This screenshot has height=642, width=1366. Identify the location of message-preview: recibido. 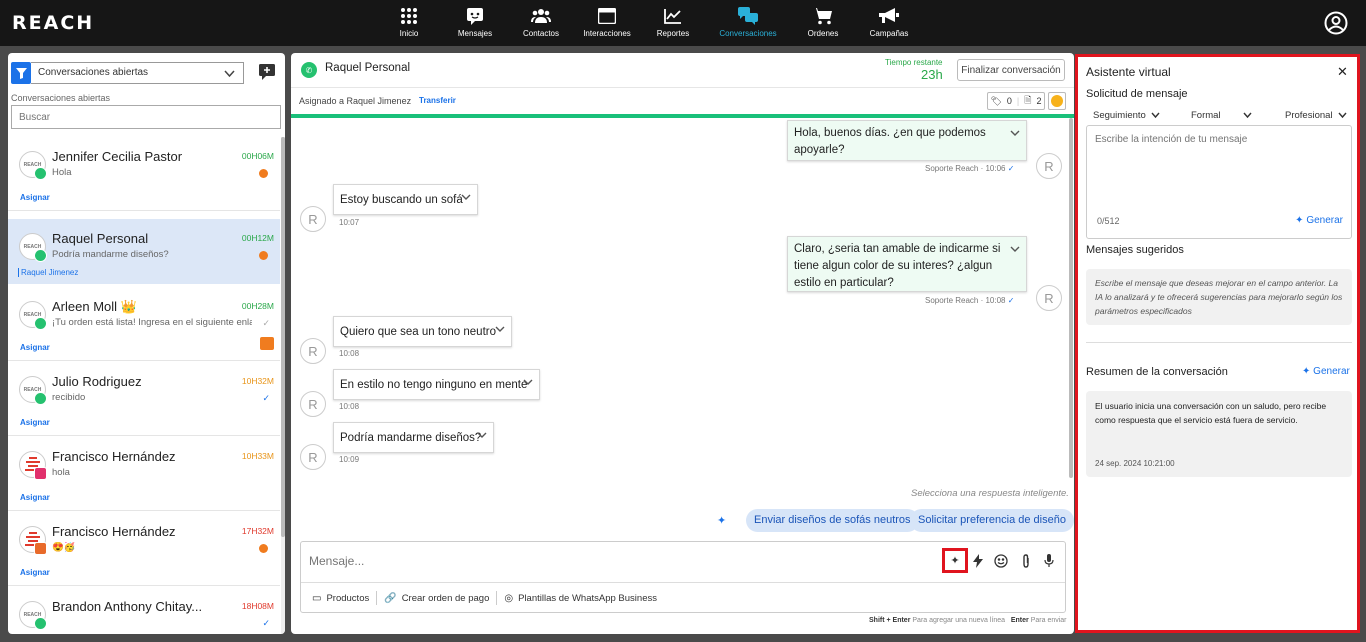
(69, 397).